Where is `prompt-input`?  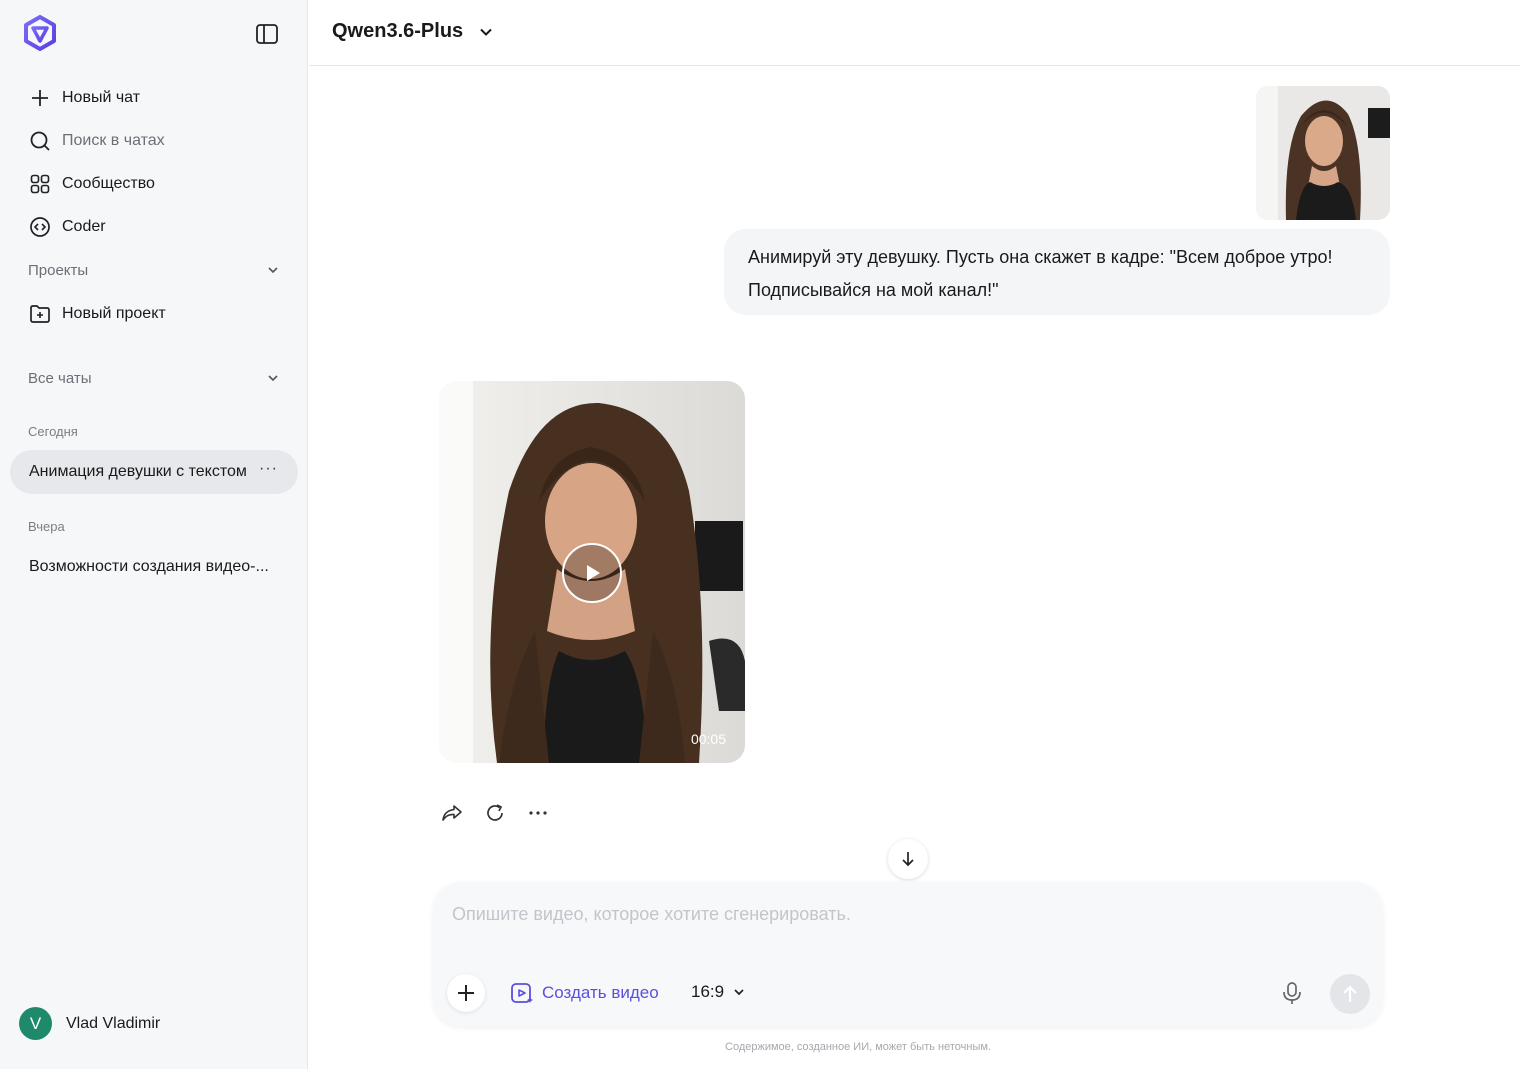 prompt-input is located at coordinates (902, 924).